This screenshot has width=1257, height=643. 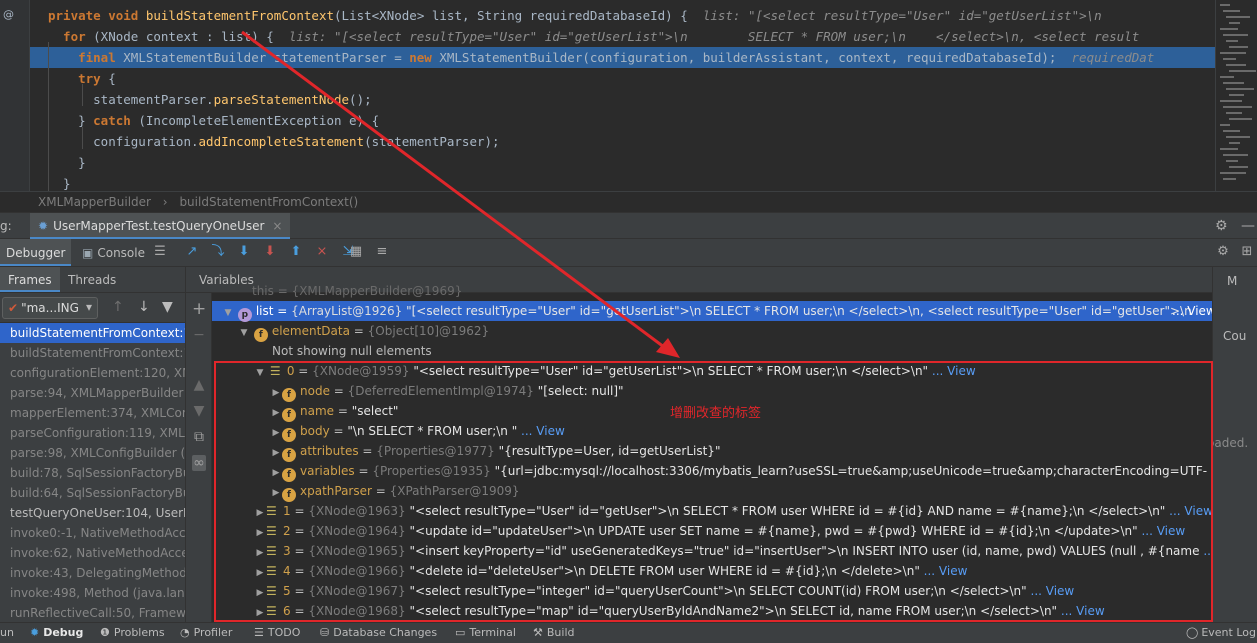 I want to click on frame-item: invoke:43, DelegatingMethodA, so click(x=92, y=573).